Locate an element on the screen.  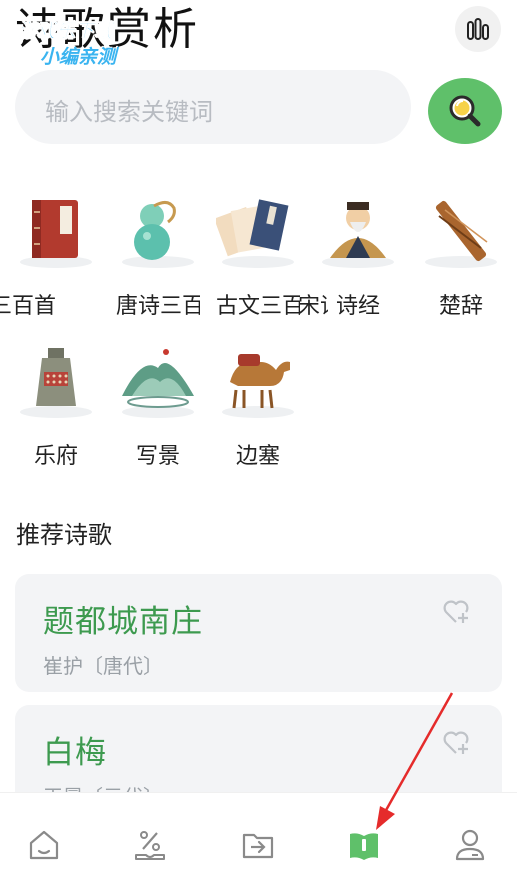
category-item: 宋词 诗经 is located at coordinates (349, 262).